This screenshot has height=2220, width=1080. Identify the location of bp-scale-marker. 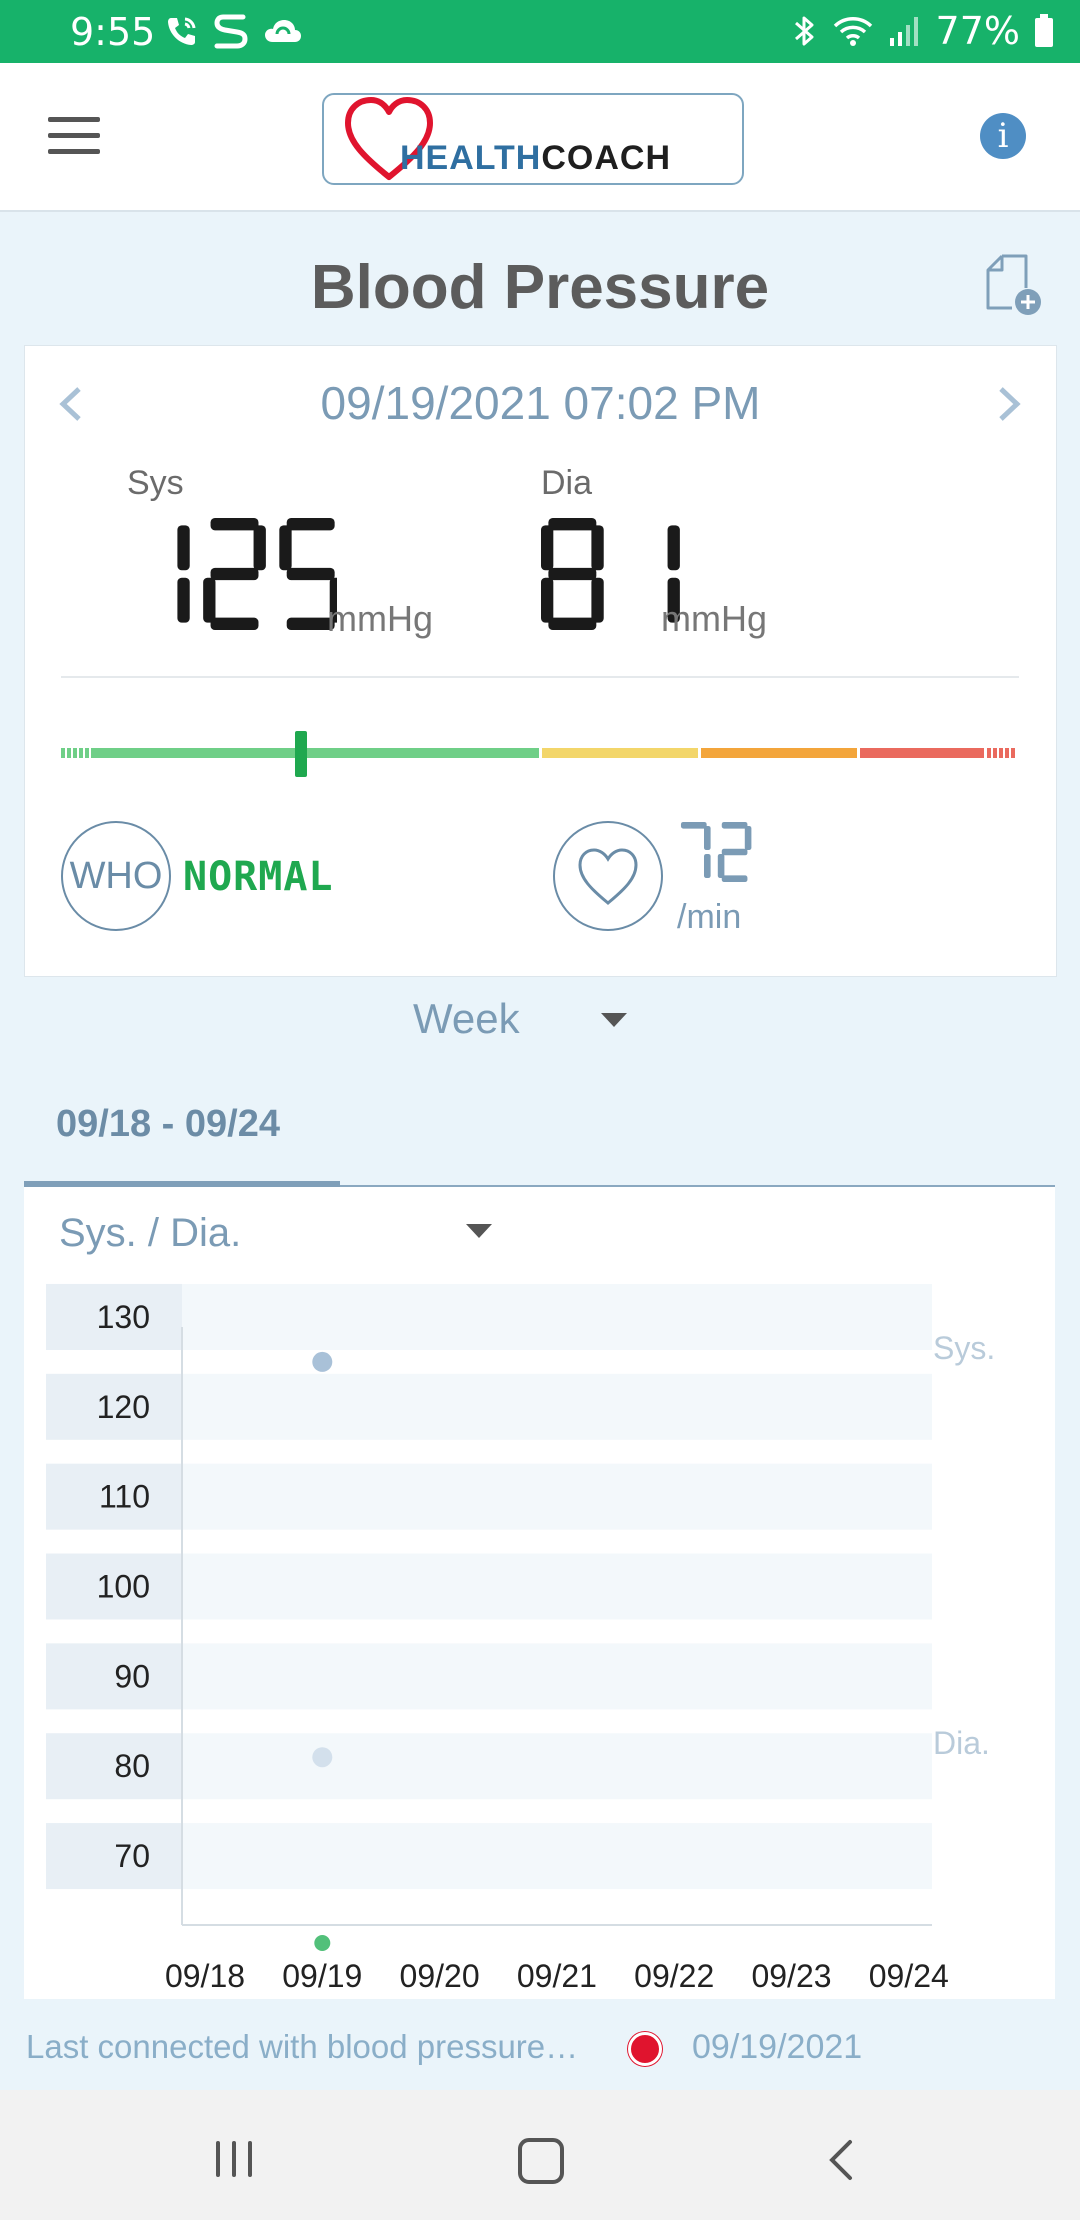
(300, 754).